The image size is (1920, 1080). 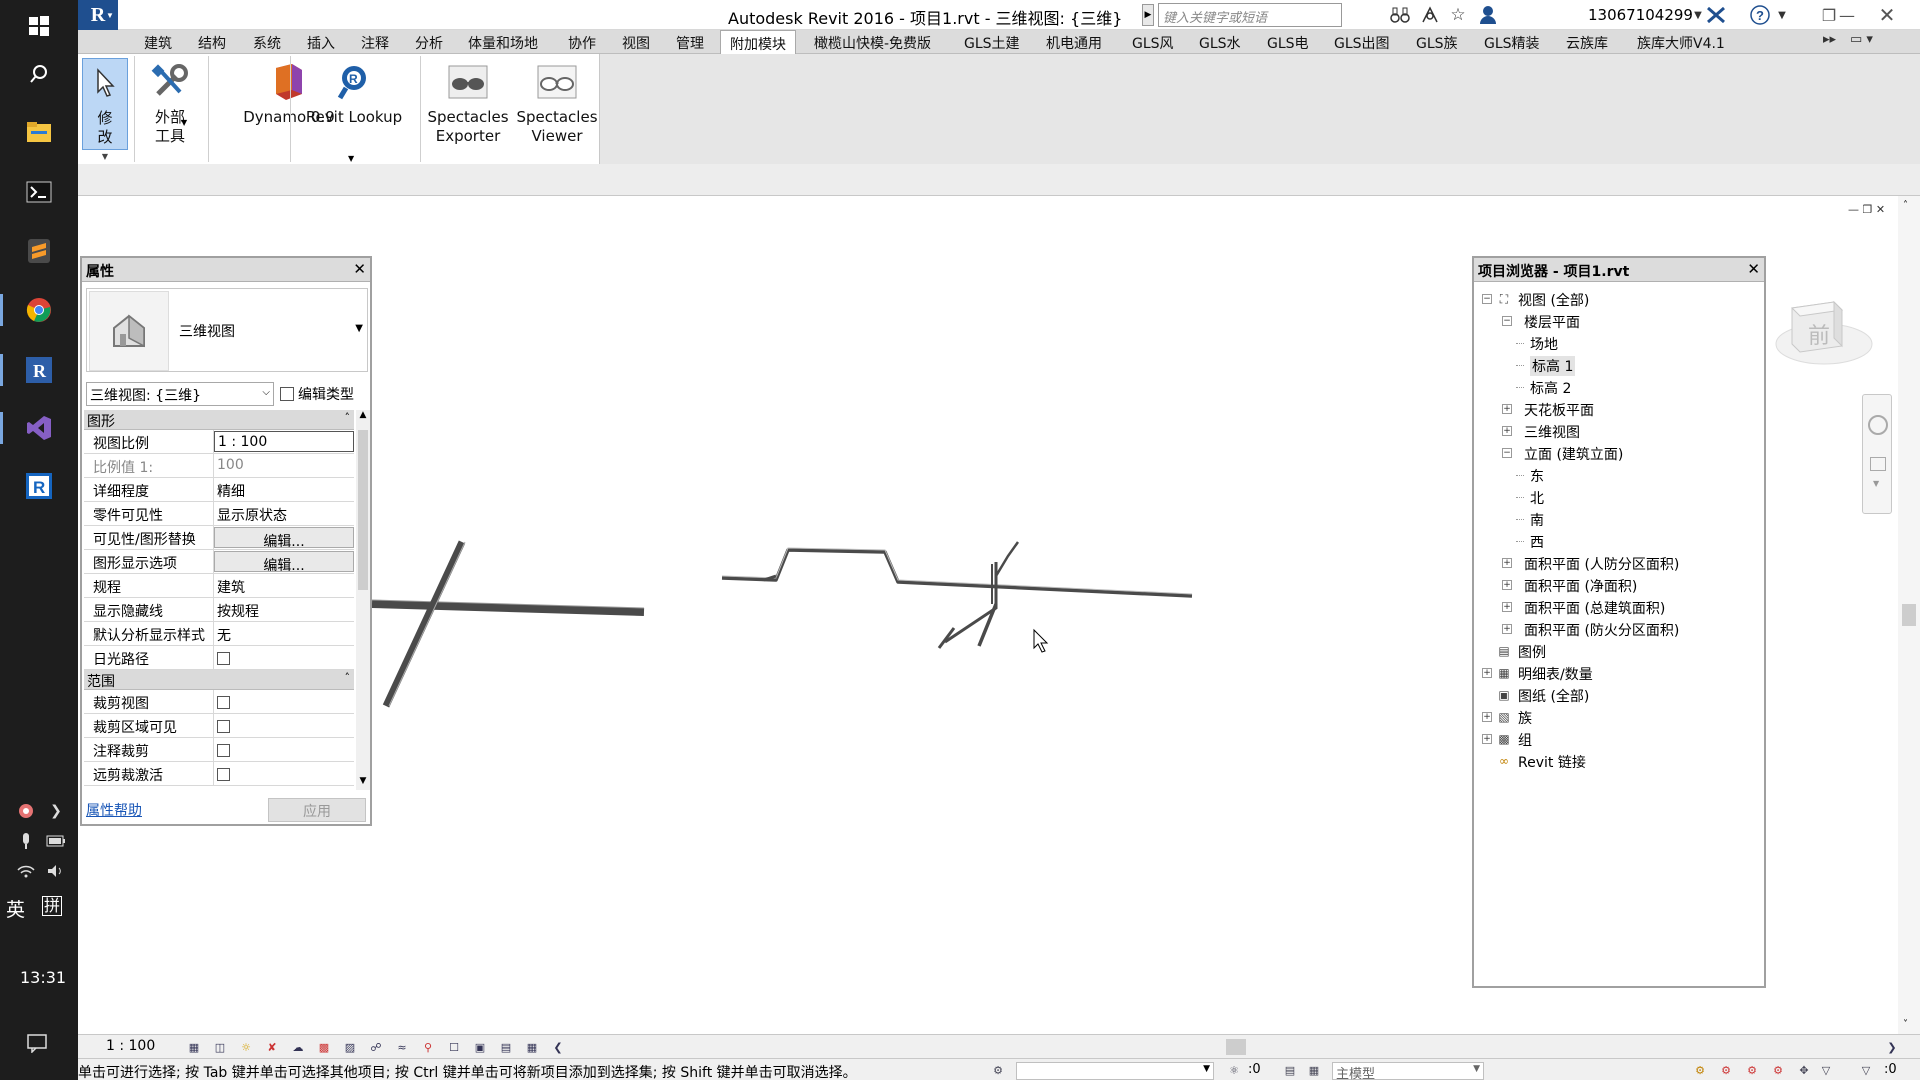 What do you see at coordinates (1362, 43) in the screenshot?
I see `tab-gls-drawing: GLS出图` at bounding box center [1362, 43].